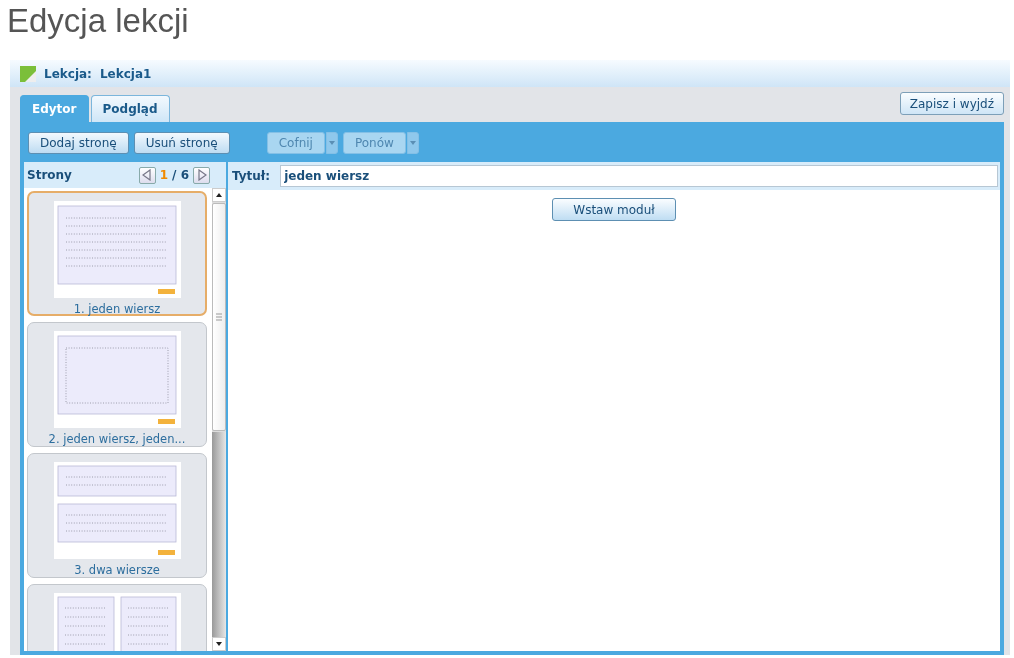  I want to click on up-arrow-icon, so click(219, 195).